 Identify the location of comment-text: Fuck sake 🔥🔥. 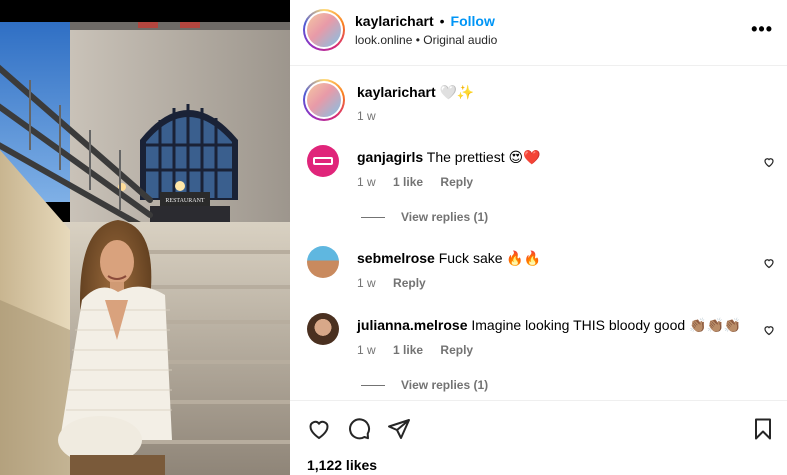
(490, 258).